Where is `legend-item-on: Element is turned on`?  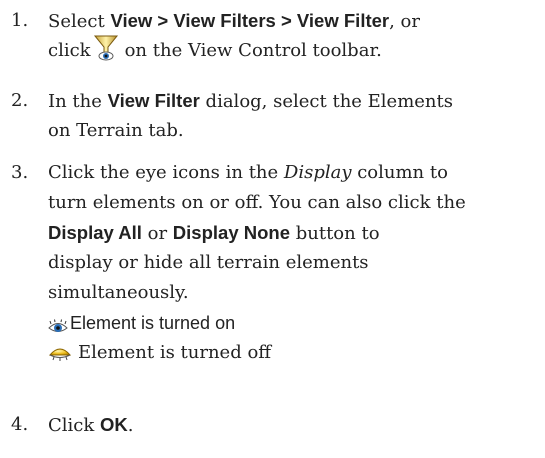 legend-item-on: Element is turned on is located at coordinates (295, 323).